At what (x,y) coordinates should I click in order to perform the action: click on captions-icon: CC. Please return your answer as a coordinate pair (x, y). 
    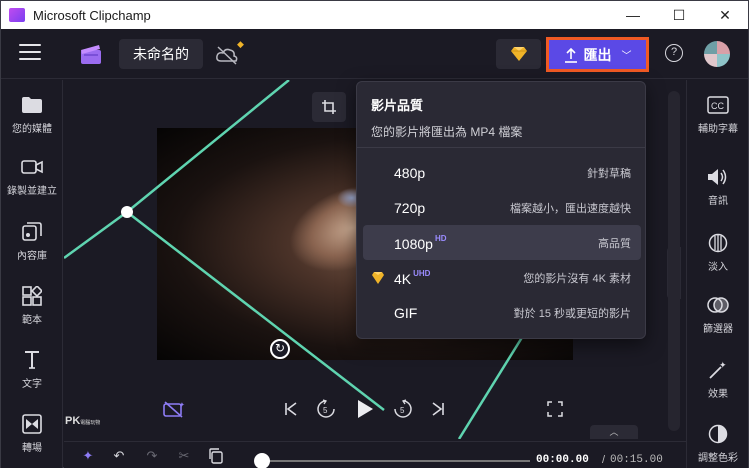
    Looking at the image, I should click on (718, 105).